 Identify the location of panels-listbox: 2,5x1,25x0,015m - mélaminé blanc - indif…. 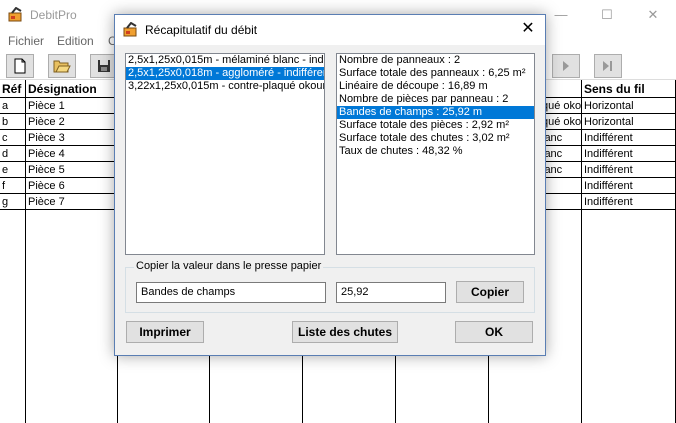
(225, 154).